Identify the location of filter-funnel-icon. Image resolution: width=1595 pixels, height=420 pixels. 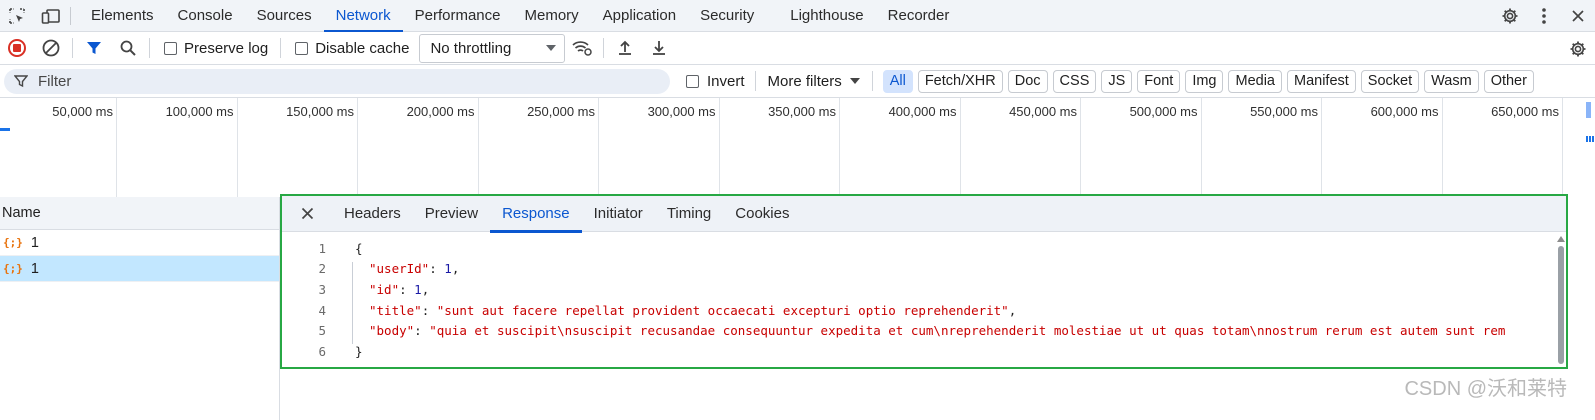
(94, 48).